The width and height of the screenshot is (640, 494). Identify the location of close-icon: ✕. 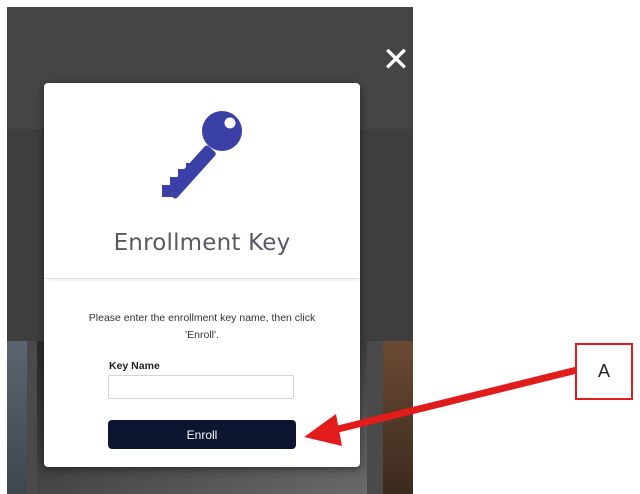
(396, 60).